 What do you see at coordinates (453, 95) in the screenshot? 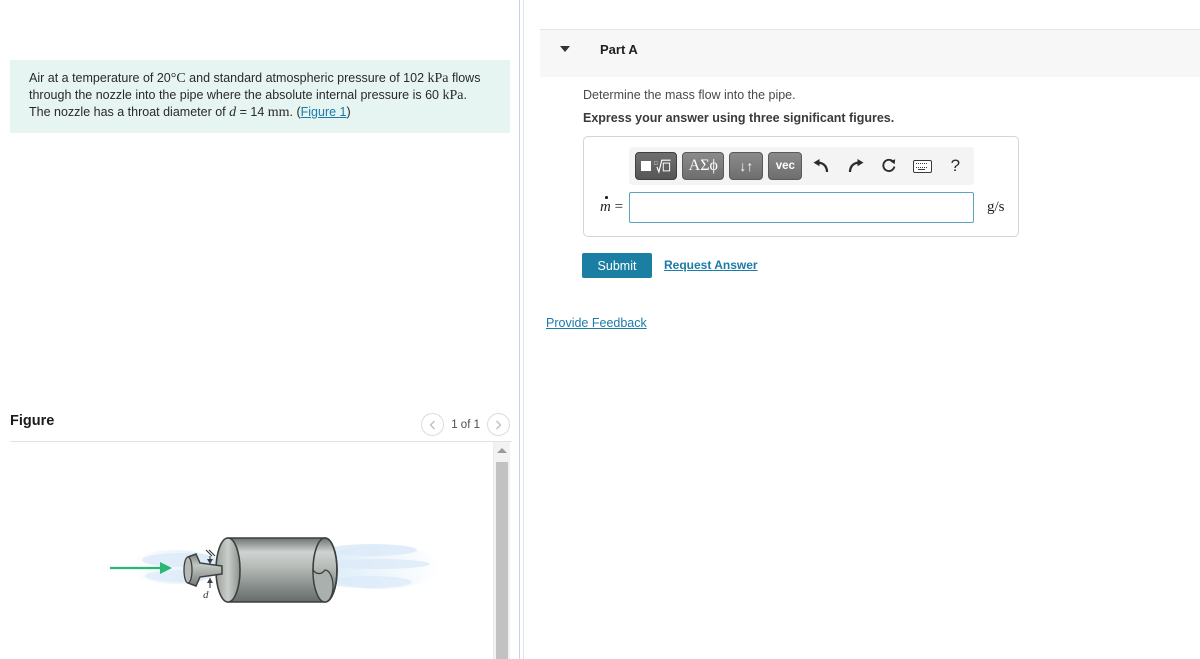
I see `problem-unit-kpa-2: kPa` at bounding box center [453, 95].